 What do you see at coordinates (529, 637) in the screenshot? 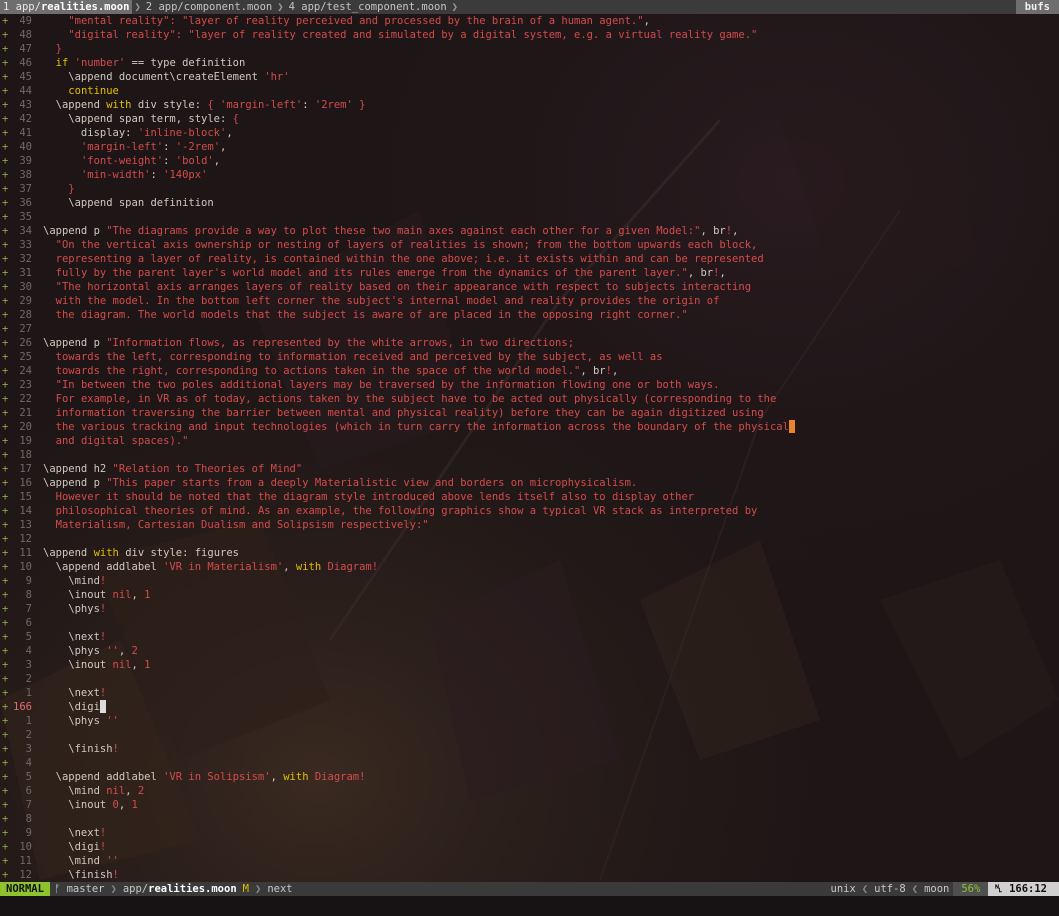
I see `code-line: +5 \next!` at bounding box center [529, 637].